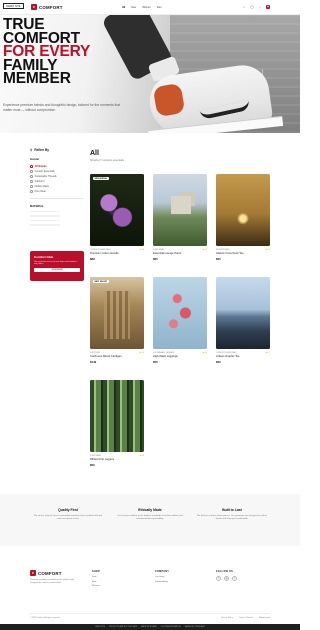 The height and width of the screenshot is (630, 320). I want to click on footer-shop-column: SHOP New Men Women, so click(96, 578).